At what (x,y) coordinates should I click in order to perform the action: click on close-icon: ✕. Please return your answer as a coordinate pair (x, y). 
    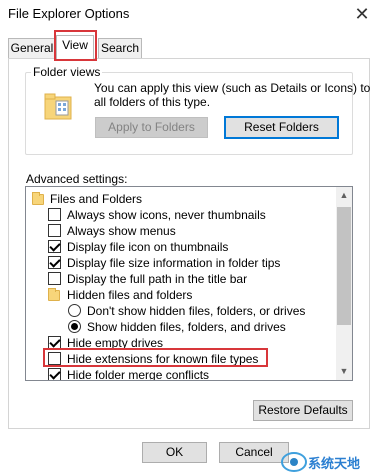
    Looking at the image, I should click on (362, 14).